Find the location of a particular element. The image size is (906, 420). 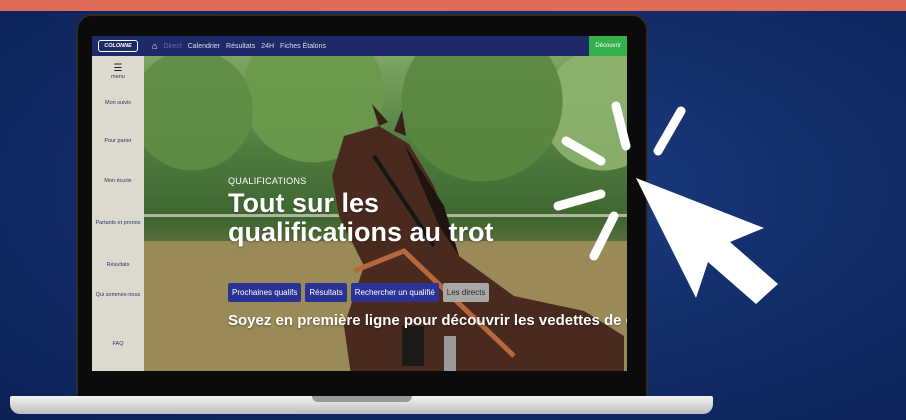

laptop-notch is located at coordinates (362, 399).